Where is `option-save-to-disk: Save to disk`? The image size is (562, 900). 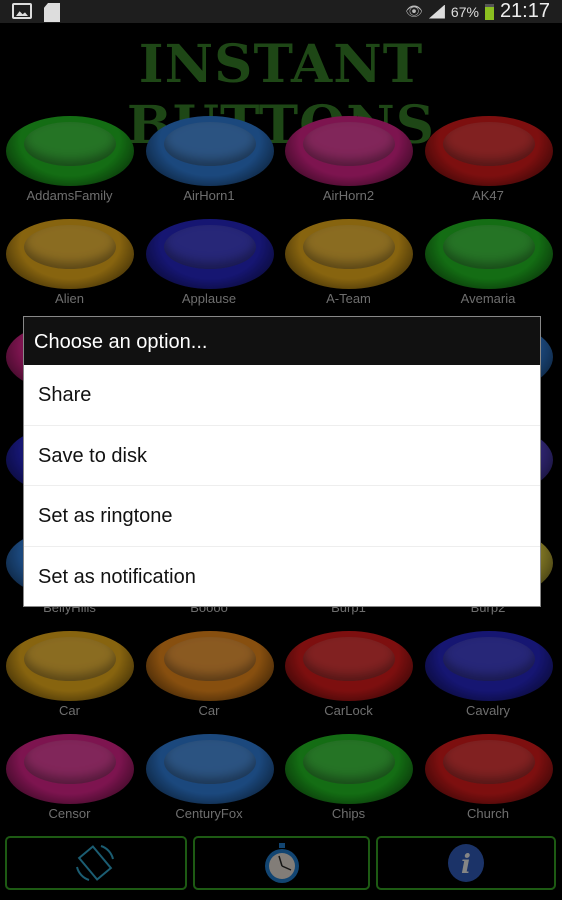 option-save-to-disk: Save to disk is located at coordinates (282, 456).